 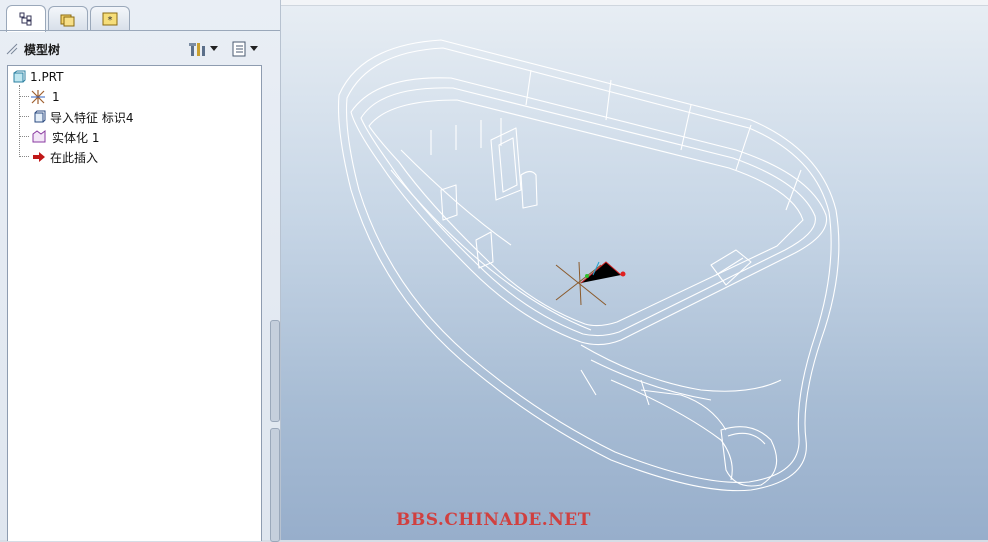 I want to click on tree-item-label: 实体化 1, so click(x=76, y=137).